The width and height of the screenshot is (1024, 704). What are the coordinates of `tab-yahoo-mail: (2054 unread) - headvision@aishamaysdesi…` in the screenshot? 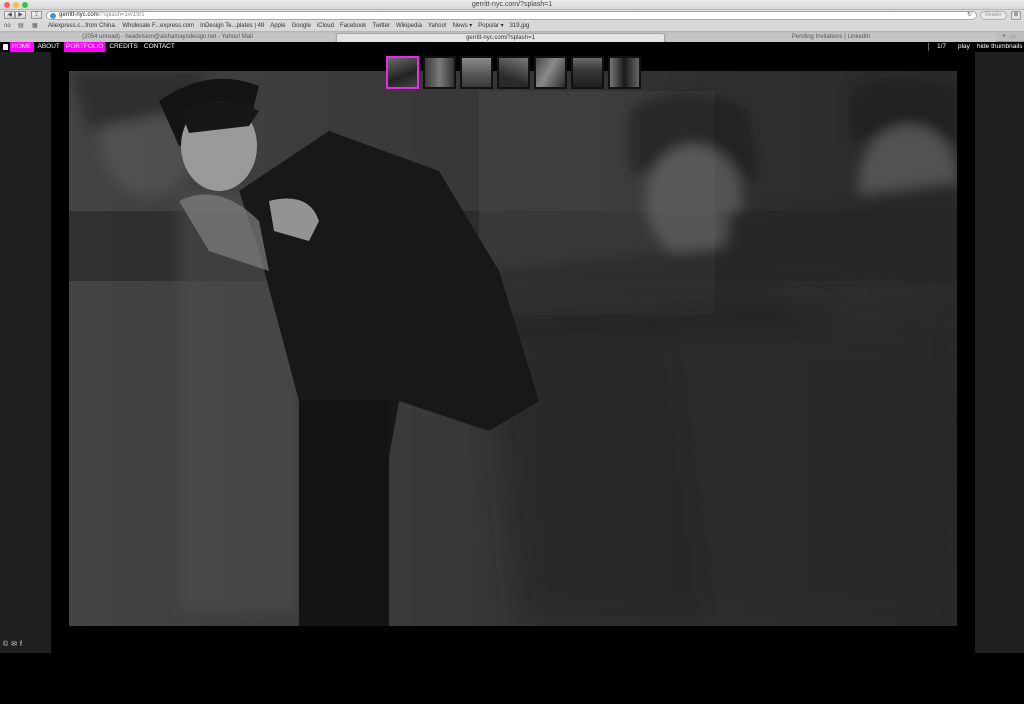 It's located at (167, 37).